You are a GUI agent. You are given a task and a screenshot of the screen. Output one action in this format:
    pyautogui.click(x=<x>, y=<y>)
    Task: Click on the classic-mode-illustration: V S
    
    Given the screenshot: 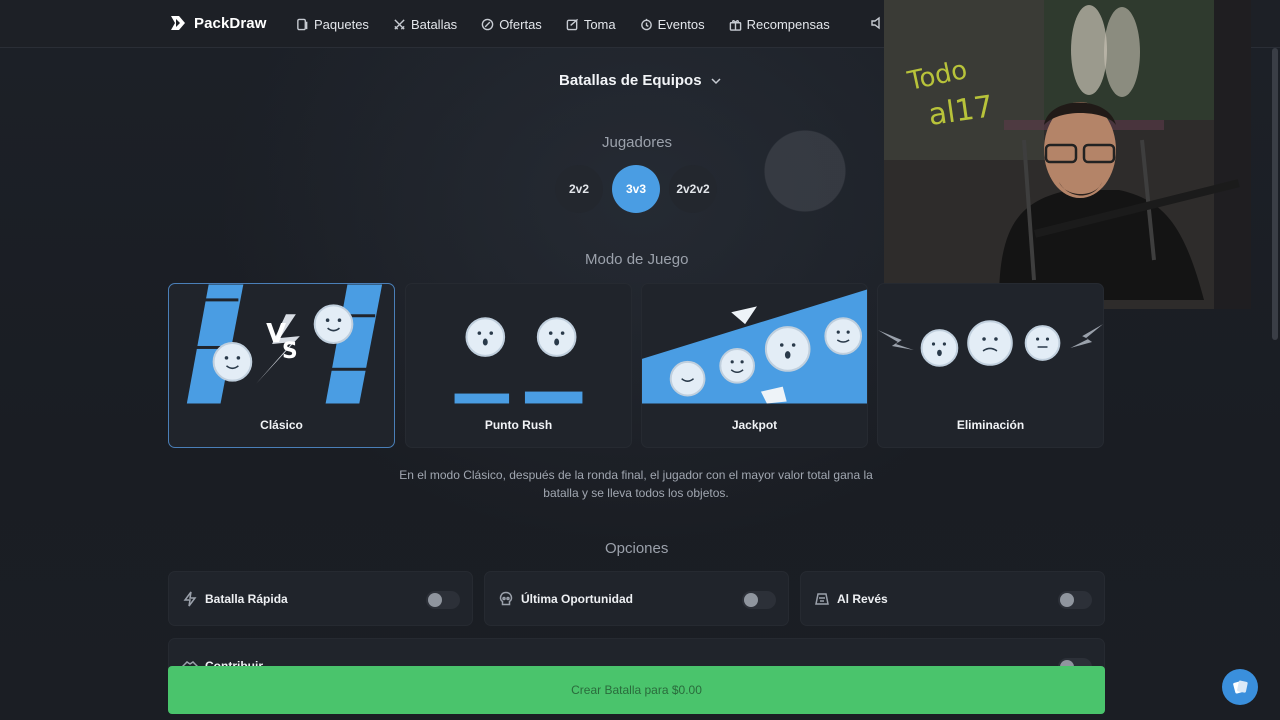 What is the action you would take?
    pyautogui.click(x=284, y=344)
    